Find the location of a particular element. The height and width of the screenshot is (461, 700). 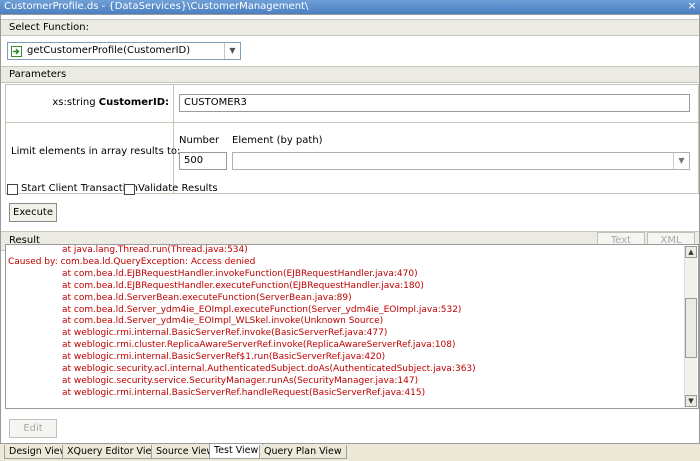

execute-button: Execute is located at coordinates (33, 212).